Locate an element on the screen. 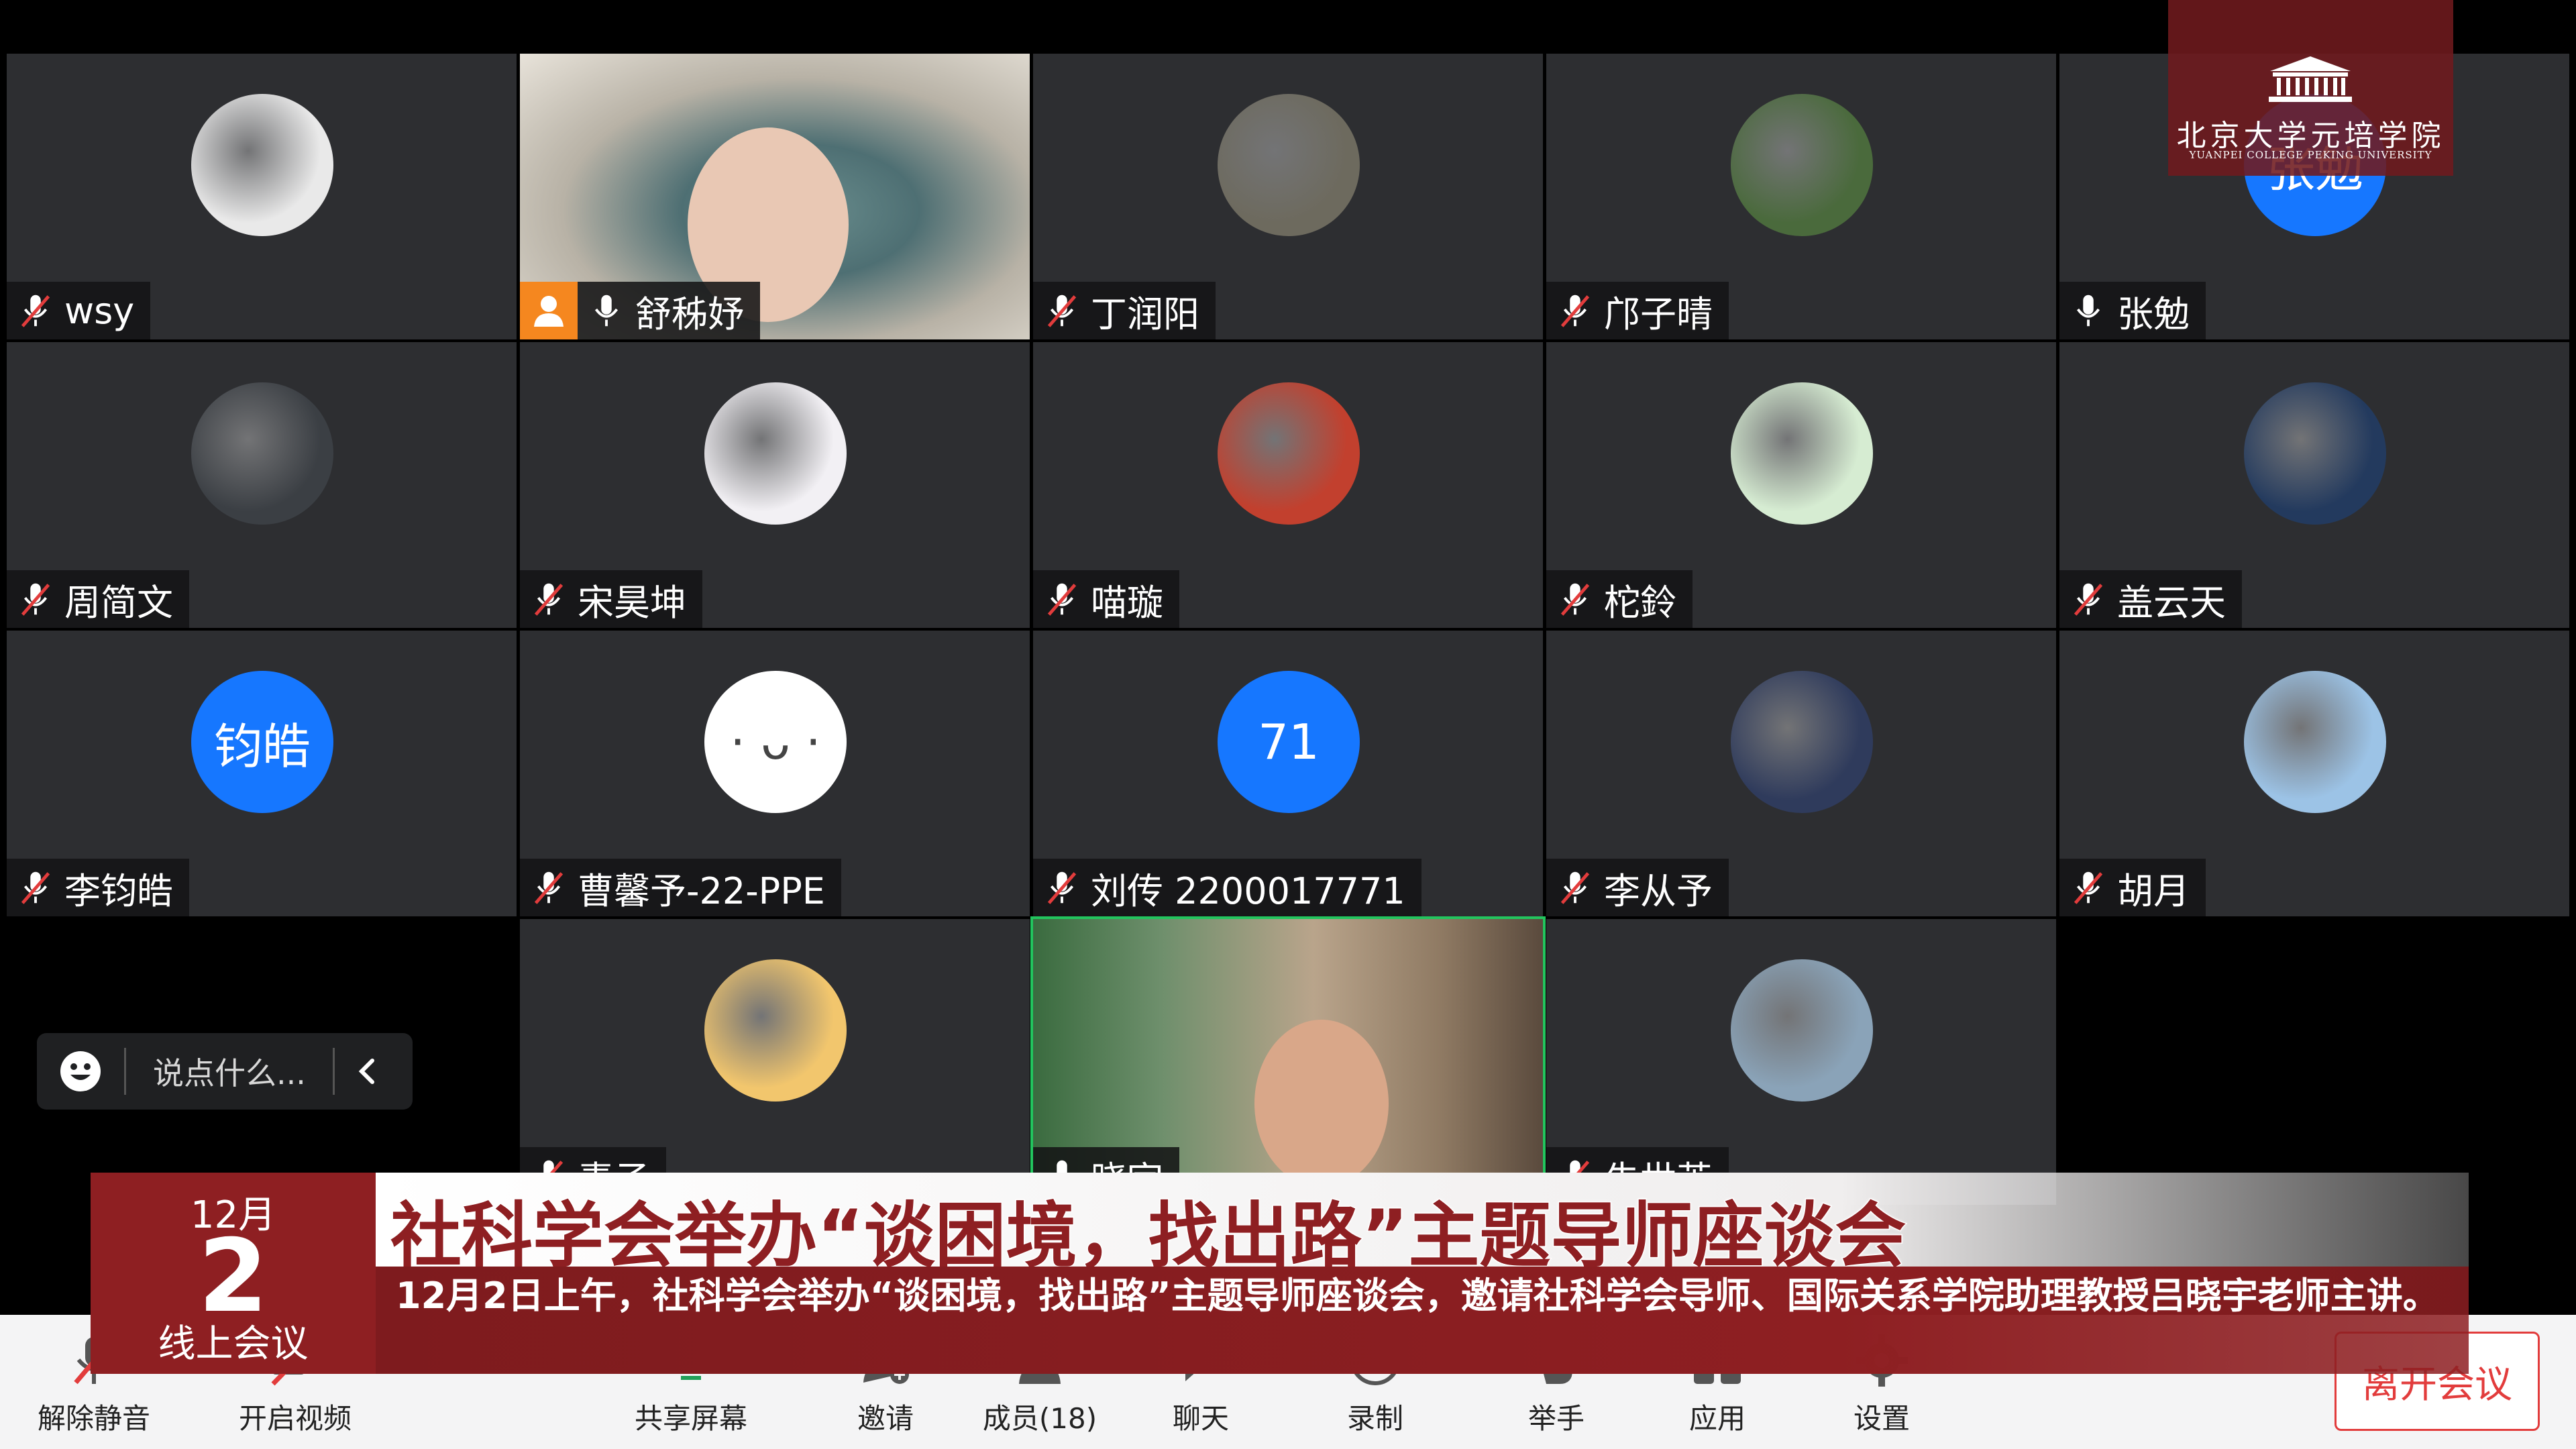  headline: 社科学会举办“谈困境，找出路”主题导师座谈会 is located at coordinates (1148, 1236).